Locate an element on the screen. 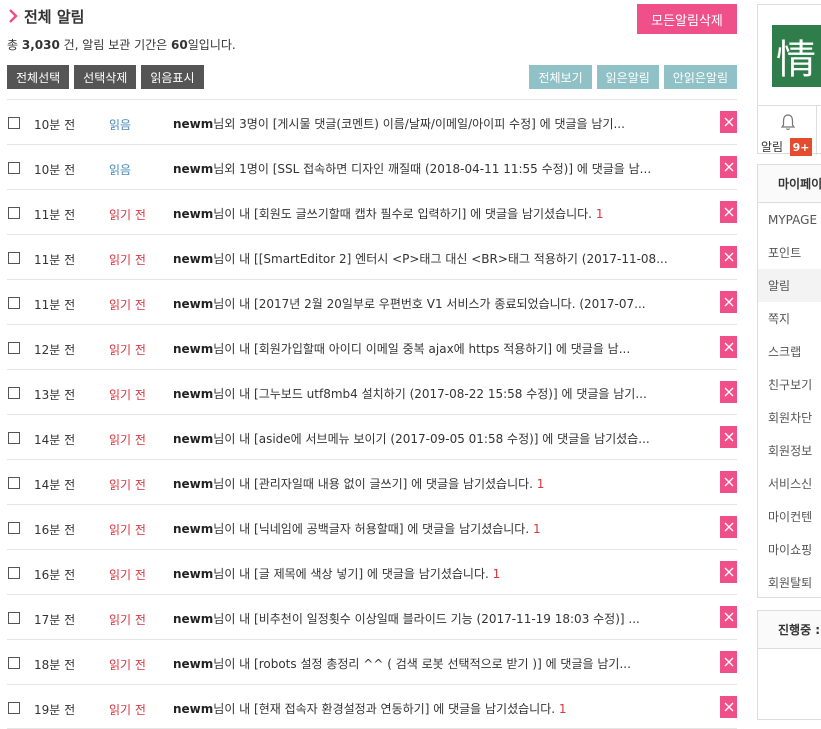 Image resolution: width=821 pixels, height=729 pixels. sidebar-menu-item: 스크랩 is located at coordinates (789, 351).